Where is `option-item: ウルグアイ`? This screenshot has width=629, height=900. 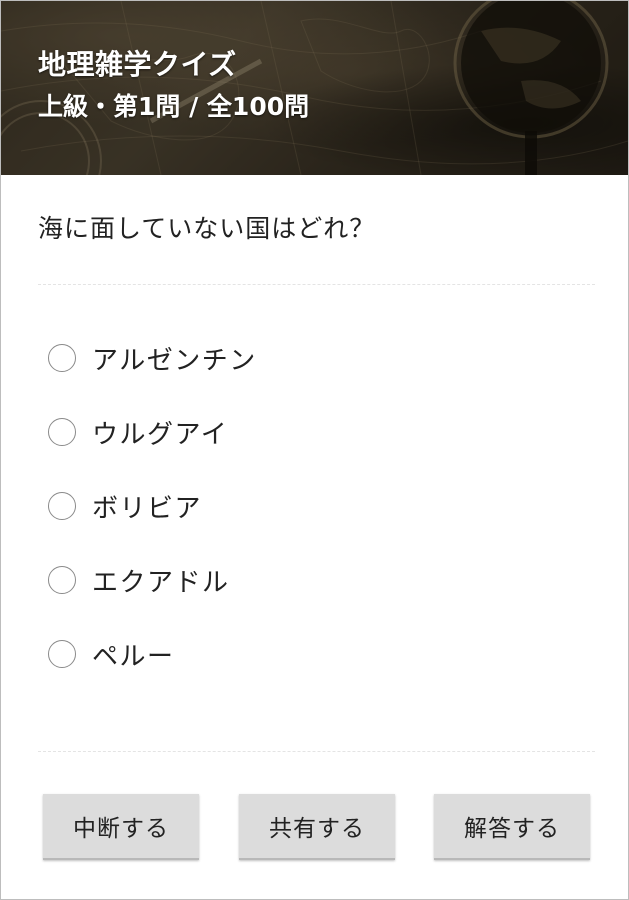 option-item: ウルグアイ is located at coordinates (152, 432).